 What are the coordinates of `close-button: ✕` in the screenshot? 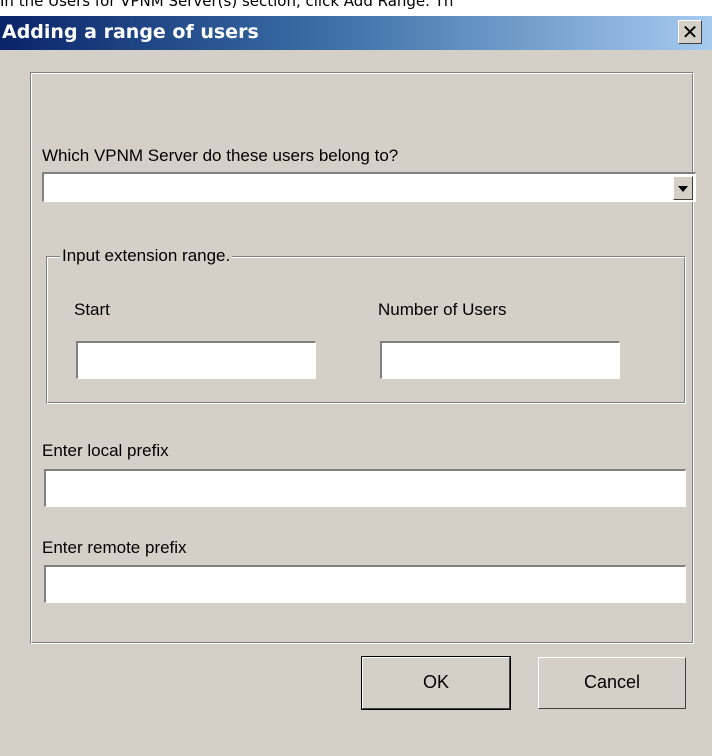 It's located at (690, 32).